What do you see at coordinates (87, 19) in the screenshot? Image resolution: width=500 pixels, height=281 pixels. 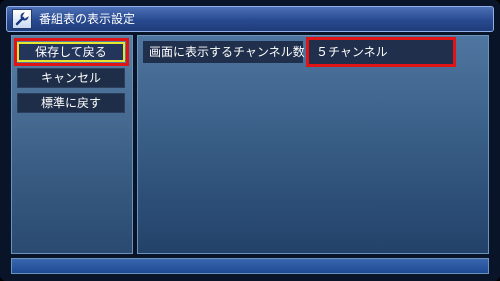 I see `window-title: 番組表の表示設定` at bounding box center [87, 19].